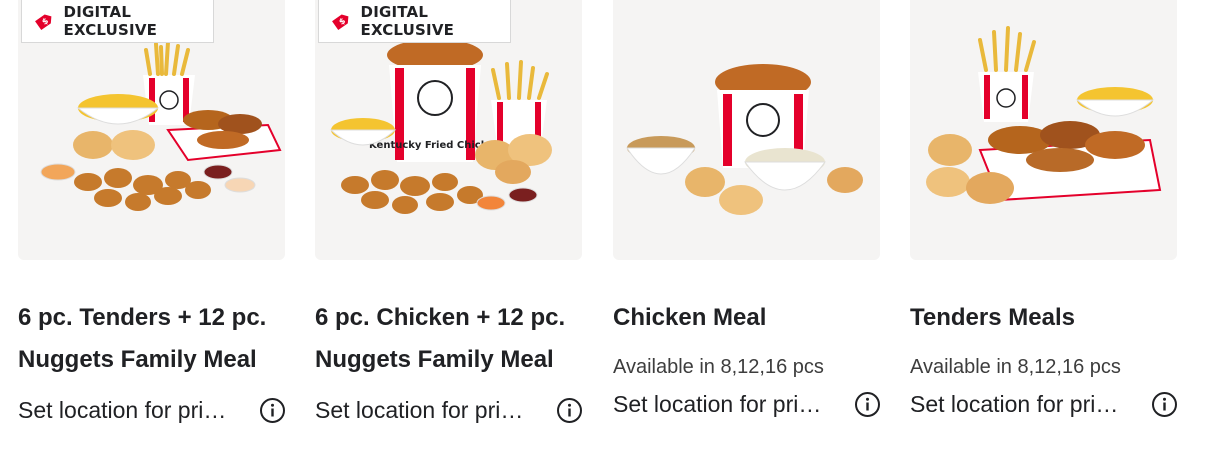 Image resolution: width=1206 pixels, height=460 pixels. I want to click on product-title: Tenders Meals, so click(1047, 318).